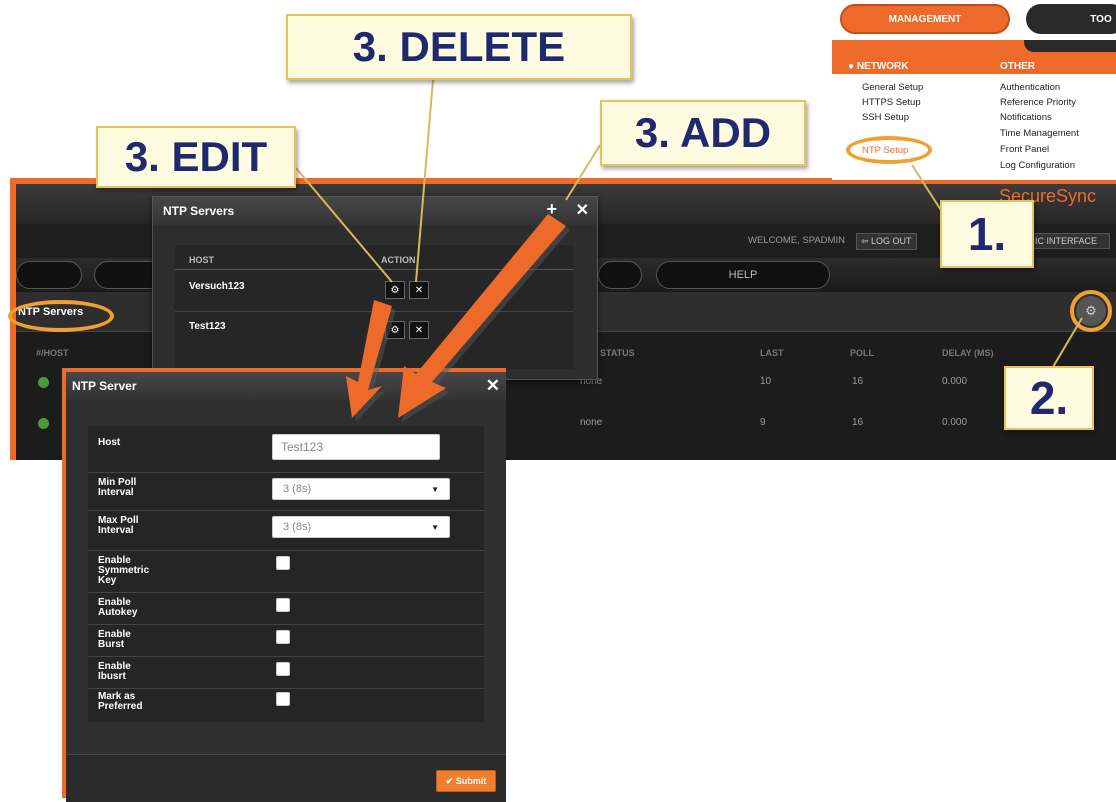 This screenshot has width=1116, height=802. I want to click on callout-edit: 3. EDIT, so click(196, 157).